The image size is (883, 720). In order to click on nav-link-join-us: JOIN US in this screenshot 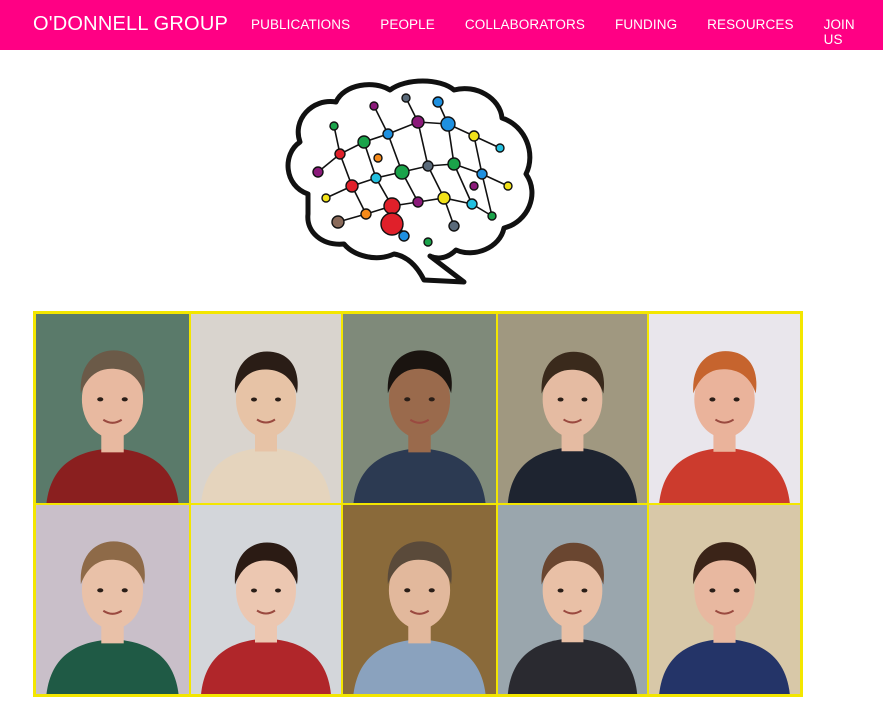, I will do `click(839, 32)`.